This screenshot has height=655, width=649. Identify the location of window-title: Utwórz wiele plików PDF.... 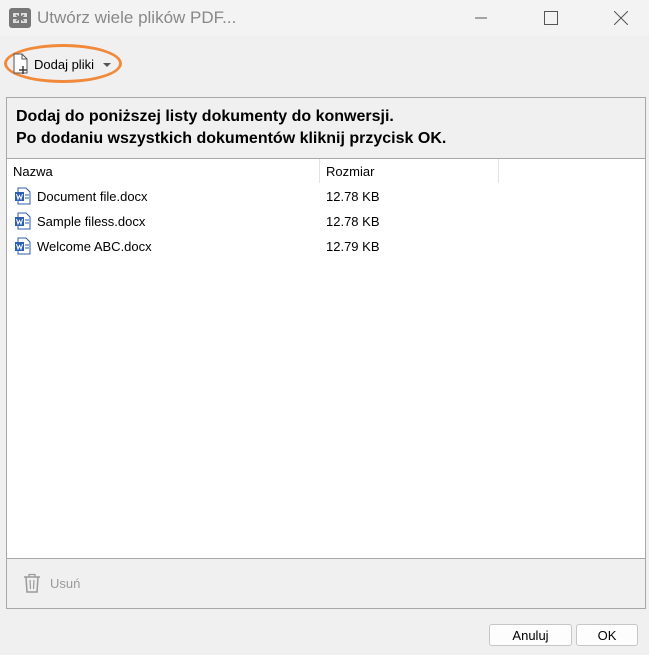
(137, 17).